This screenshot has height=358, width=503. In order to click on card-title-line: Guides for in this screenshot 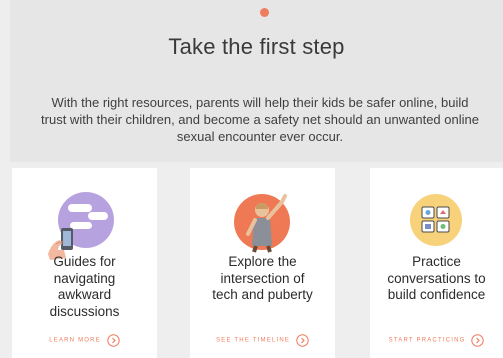, I will do `click(84, 261)`.